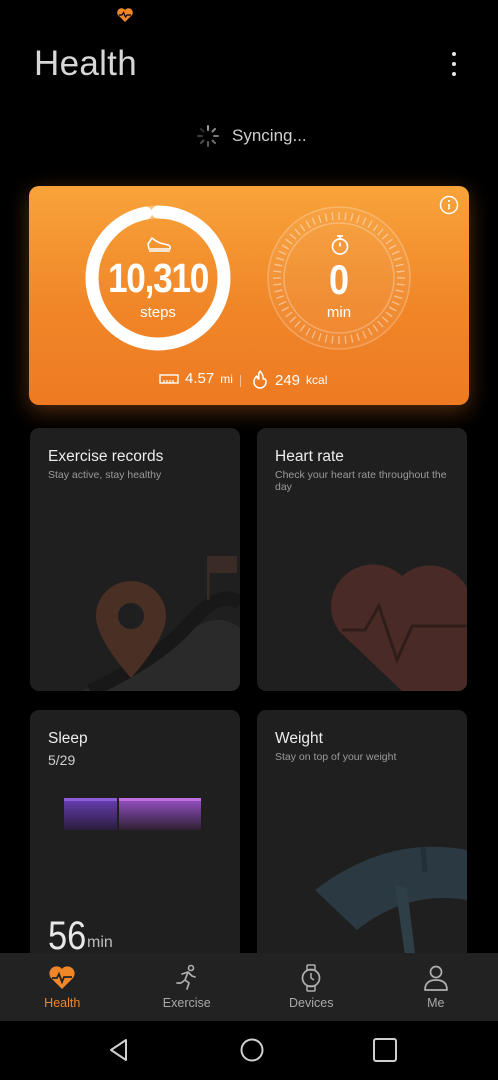 This screenshot has height=1080, width=498. Describe the element at coordinates (454, 67) in the screenshot. I see `more-options-button` at that location.